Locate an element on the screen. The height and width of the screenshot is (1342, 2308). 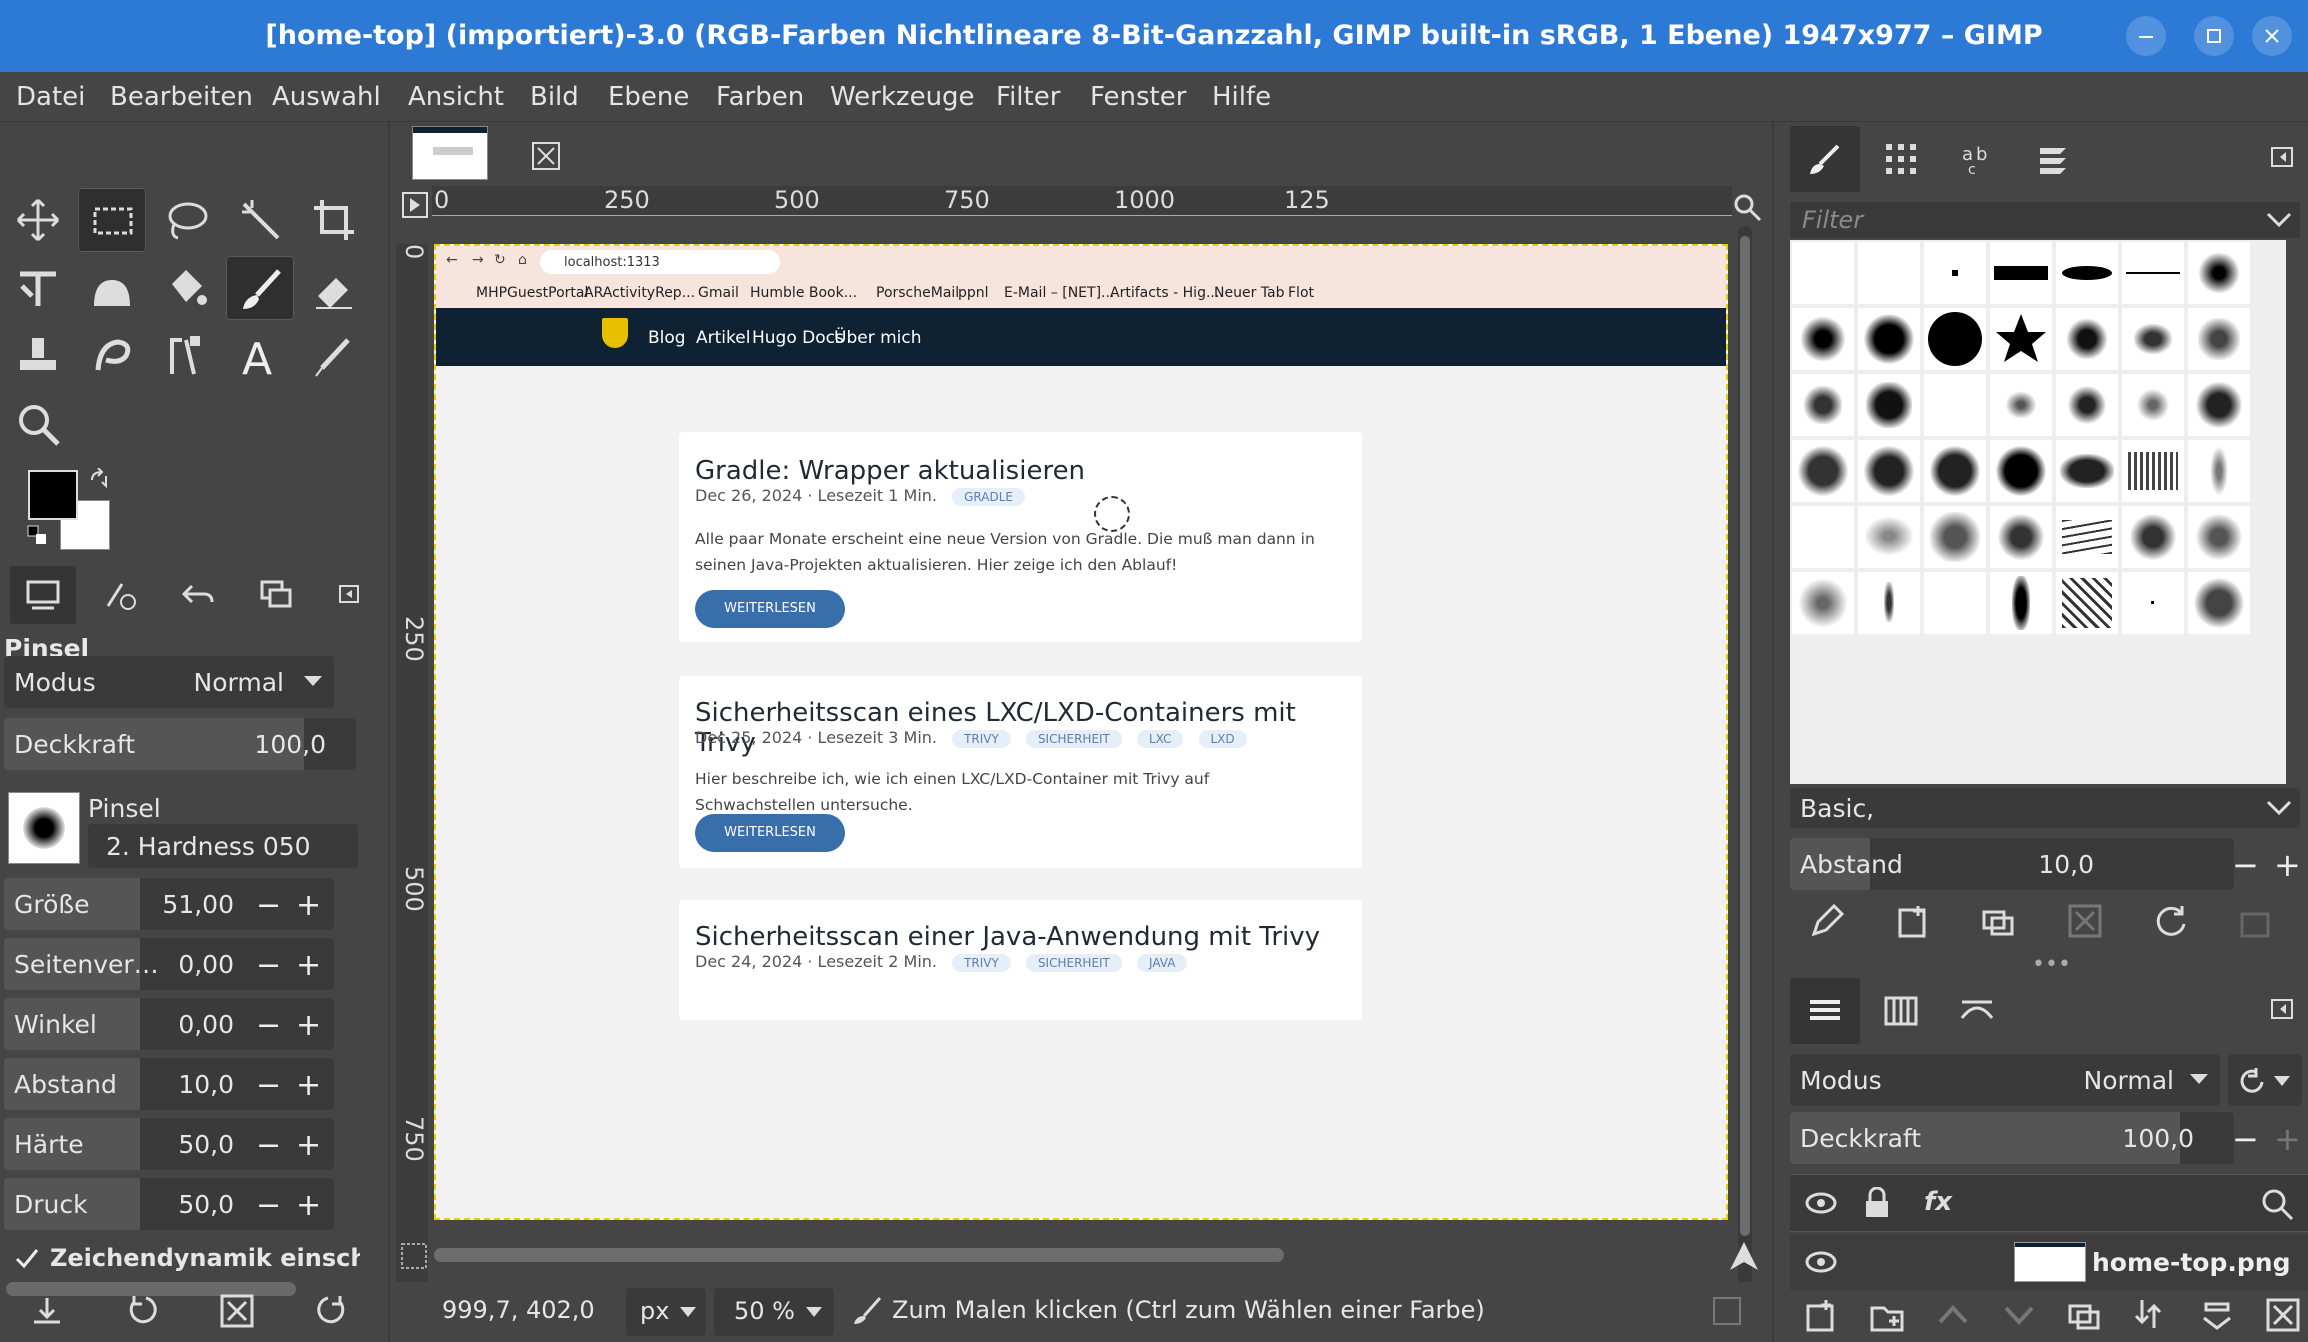
transform-tool is located at coordinates (38, 288).